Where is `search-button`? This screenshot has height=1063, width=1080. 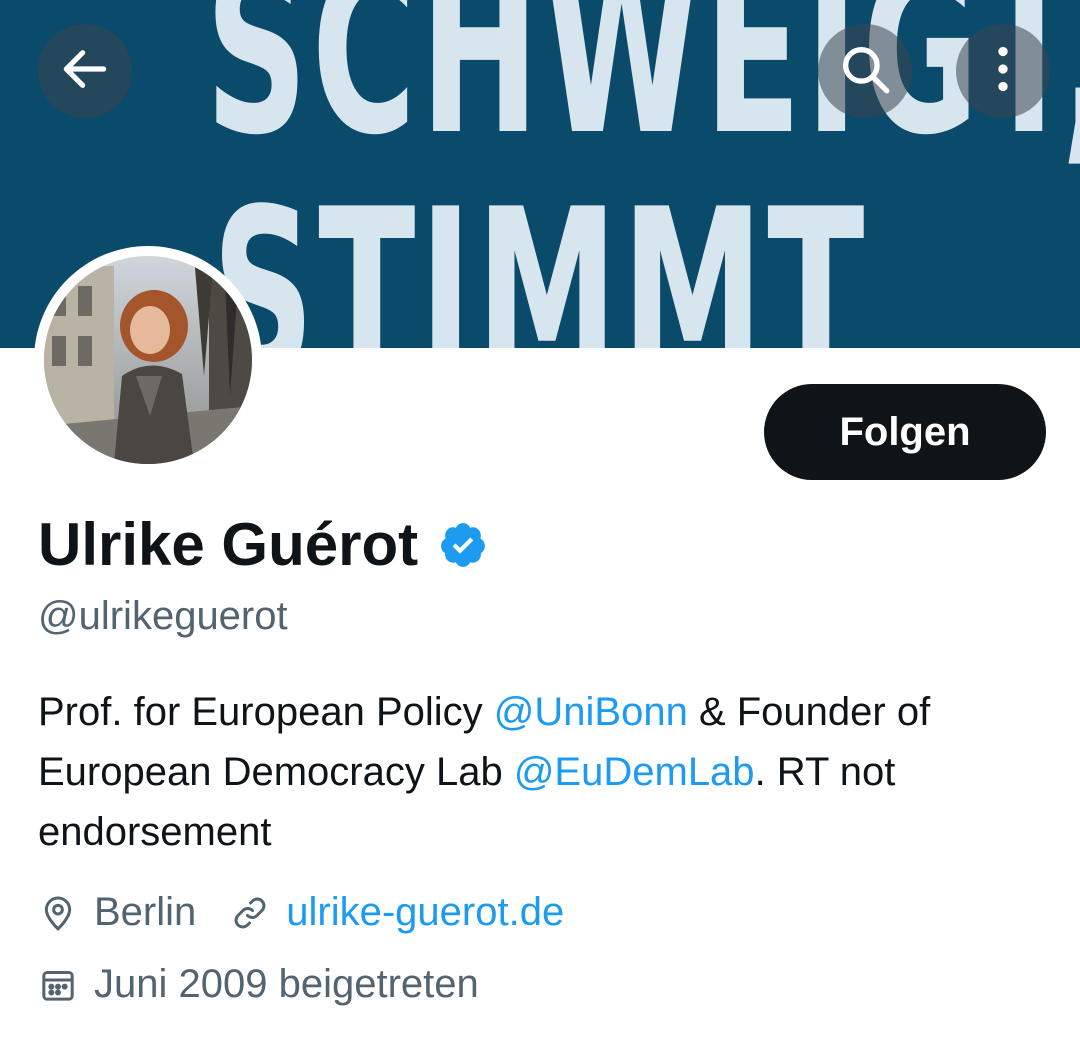
search-button is located at coordinates (865, 71).